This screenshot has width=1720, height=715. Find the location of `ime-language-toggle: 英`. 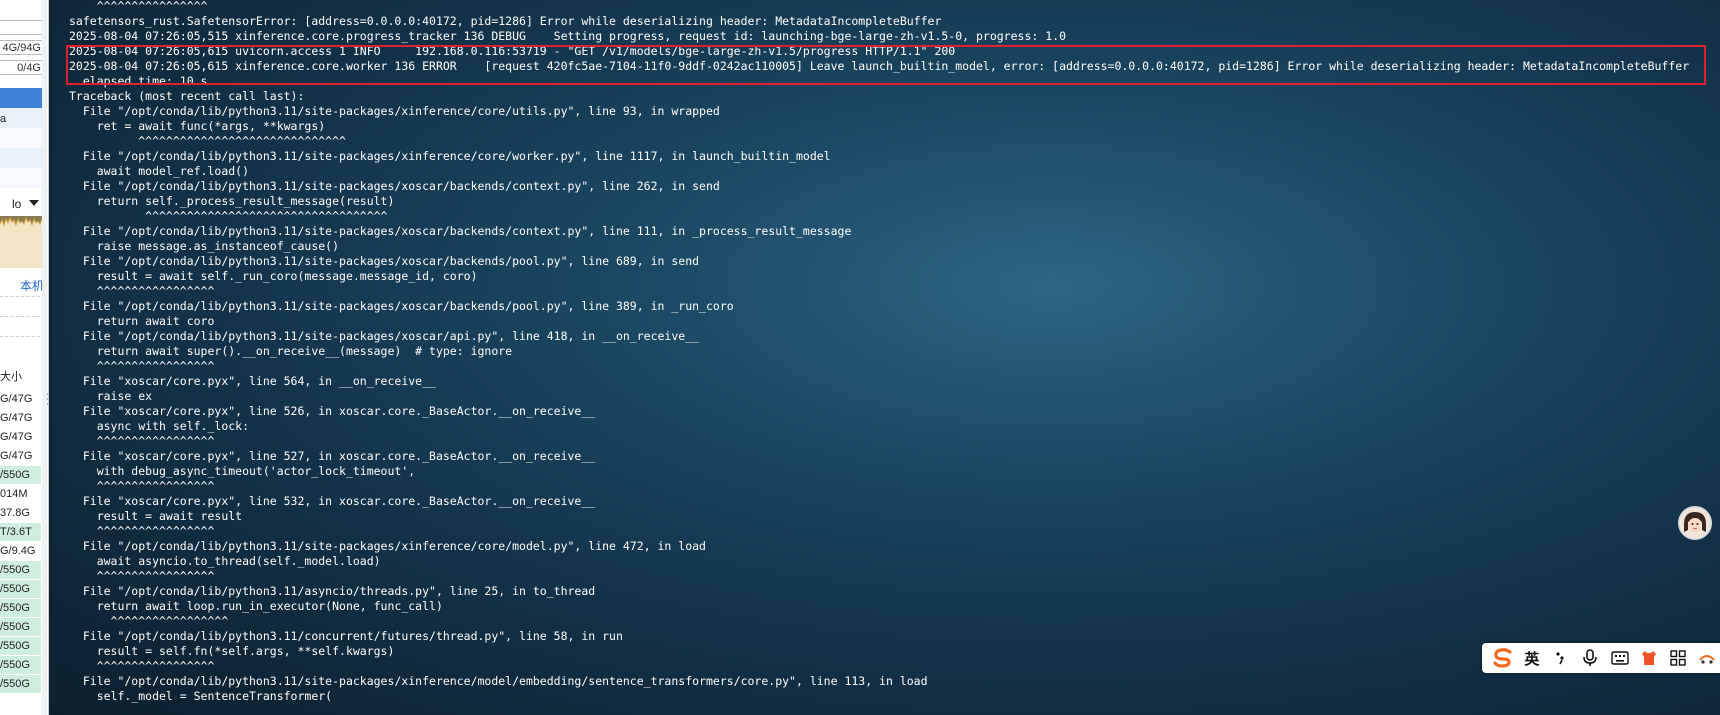

ime-language-toggle: 英 is located at coordinates (1531, 658).